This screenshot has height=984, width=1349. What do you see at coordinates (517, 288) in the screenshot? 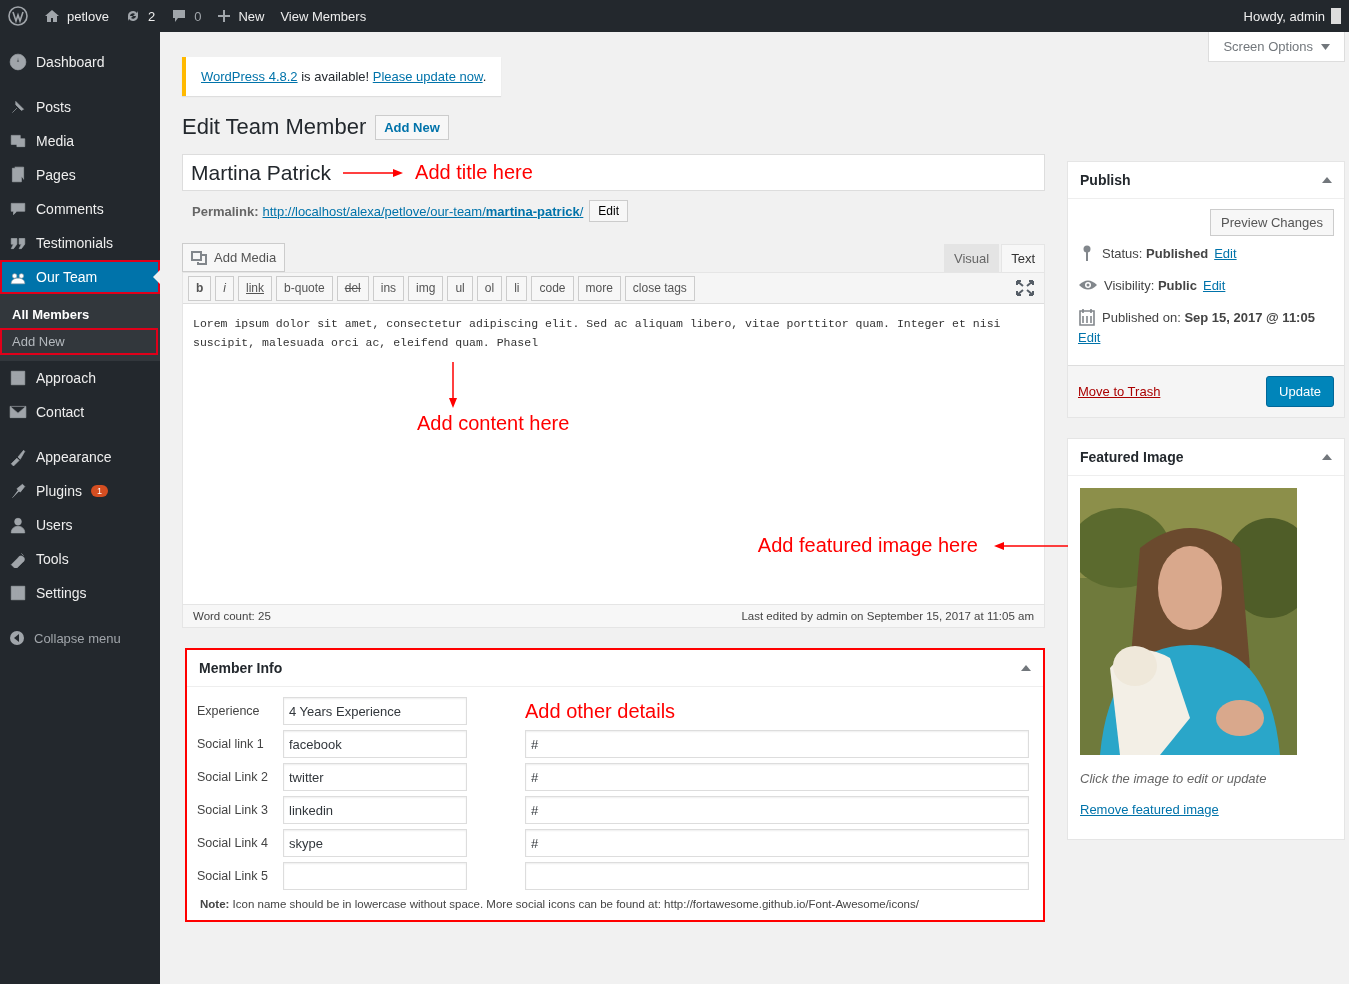
I see `format-button: li` at bounding box center [517, 288].